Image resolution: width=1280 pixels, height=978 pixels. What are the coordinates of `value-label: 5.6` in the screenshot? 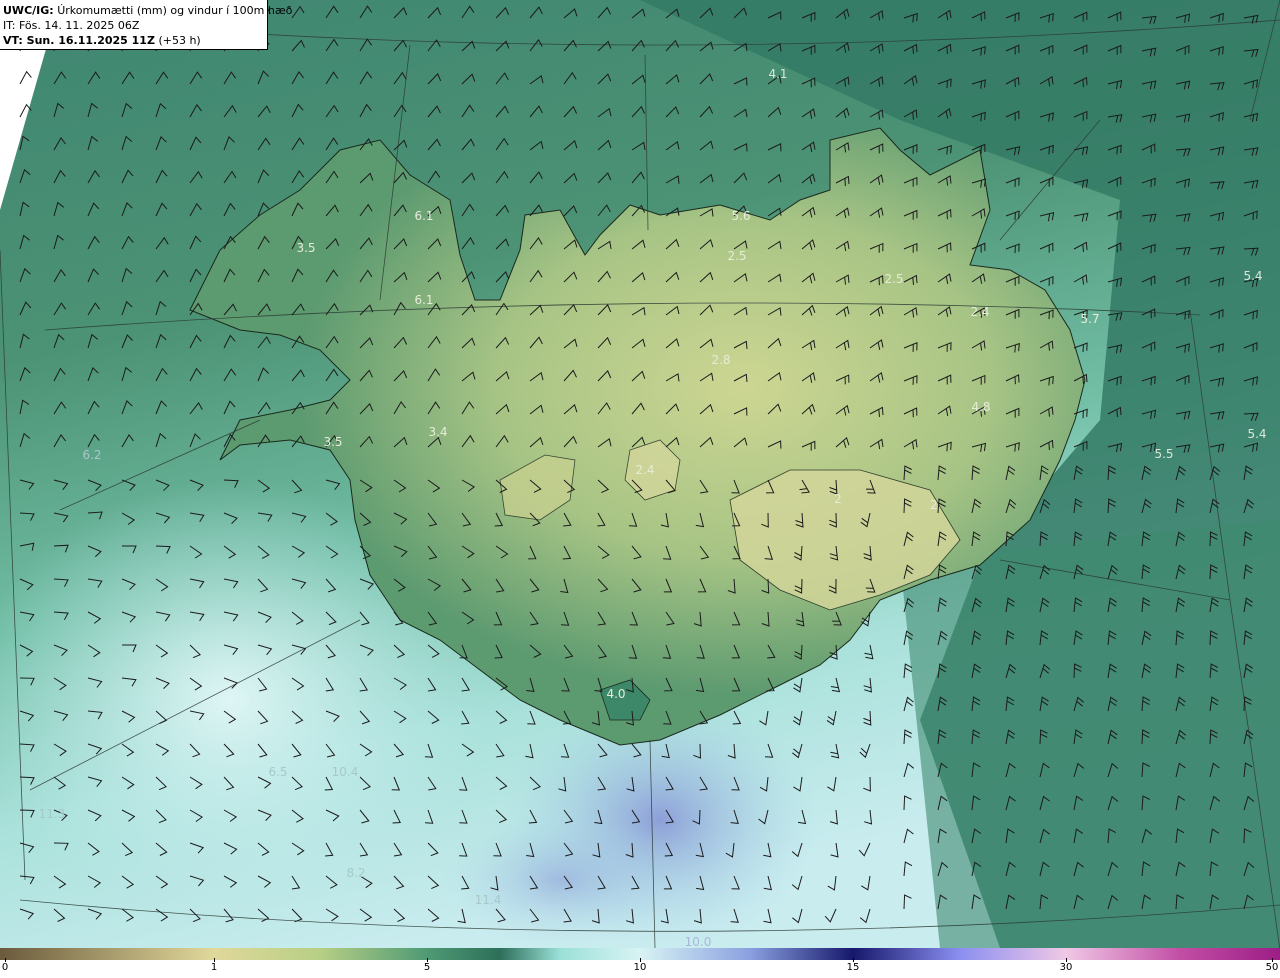 It's located at (741, 216).